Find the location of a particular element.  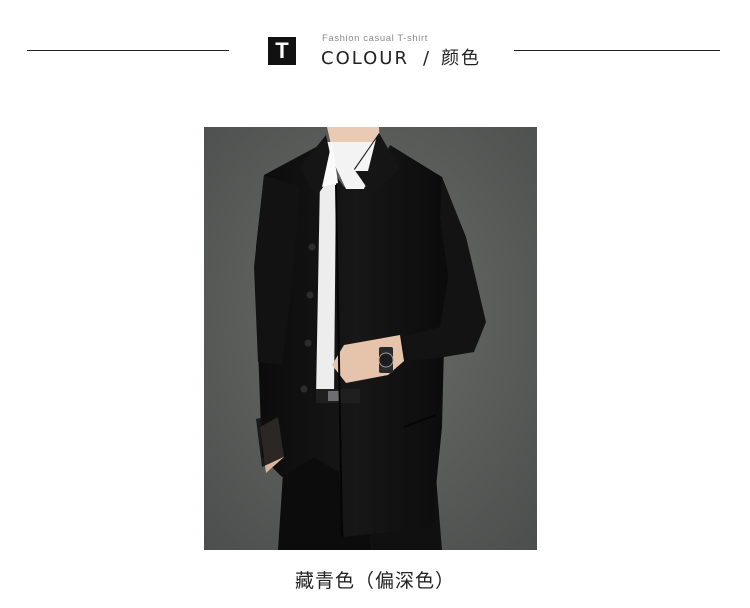

header-rule-left is located at coordinates (128, 50).